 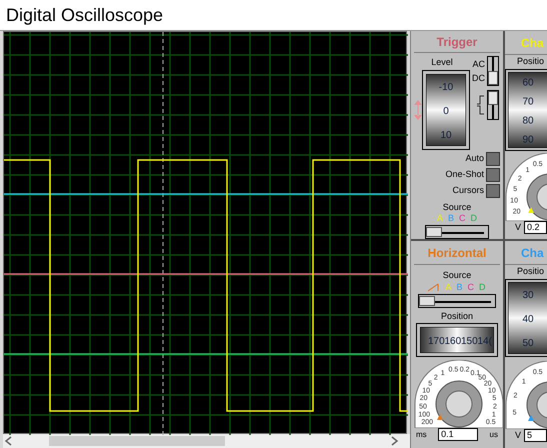 I want to click on scale-label: 10, so click(x=446, y=135).